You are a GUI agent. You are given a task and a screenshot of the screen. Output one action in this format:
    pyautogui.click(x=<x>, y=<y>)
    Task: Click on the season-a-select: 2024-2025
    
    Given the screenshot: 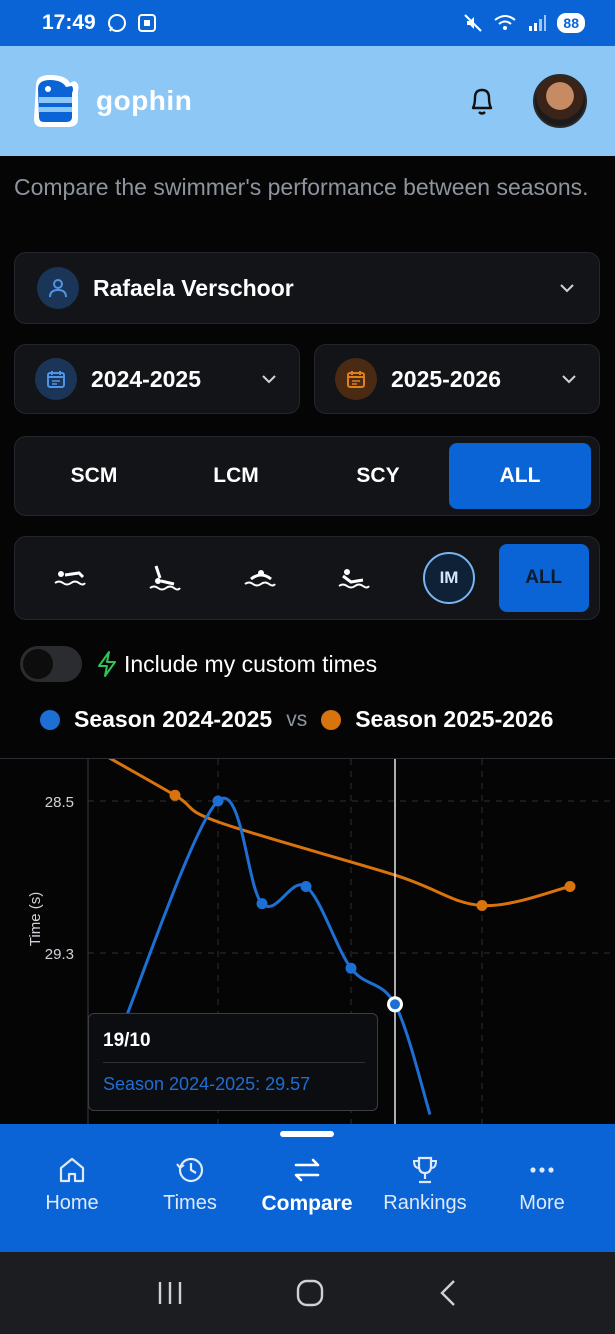 What is the action you would take?
    pyautogui.click(x=157, y=379)
    